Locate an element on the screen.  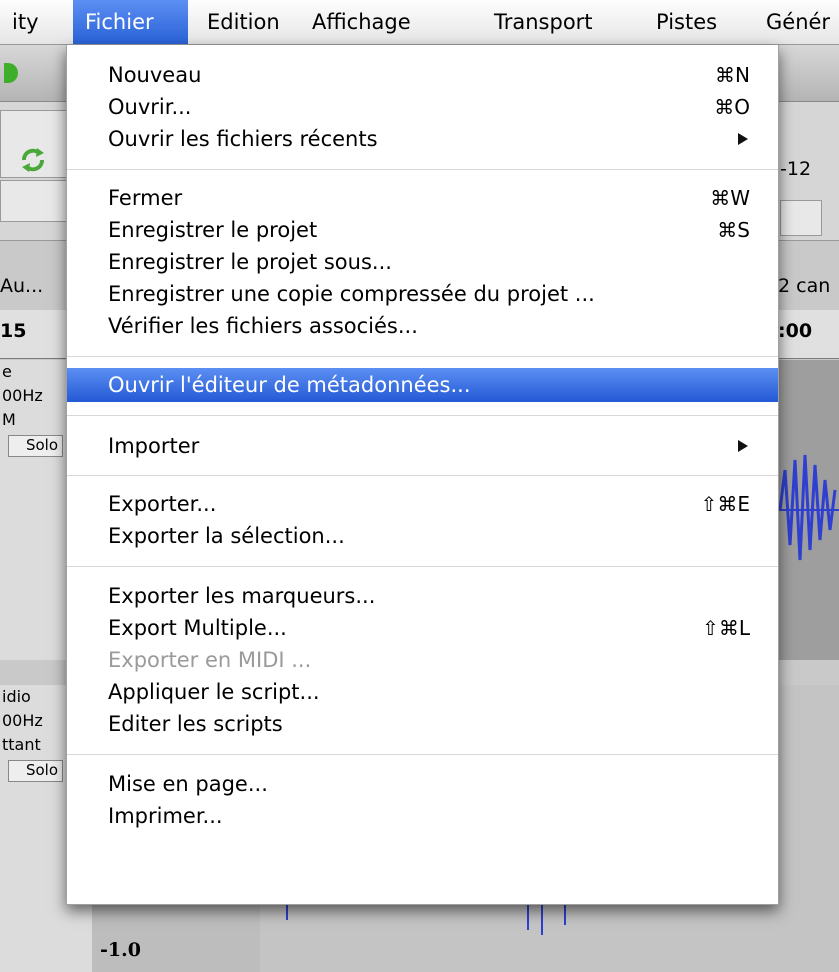
track-1-name: e is located at coordinates (7, 371).